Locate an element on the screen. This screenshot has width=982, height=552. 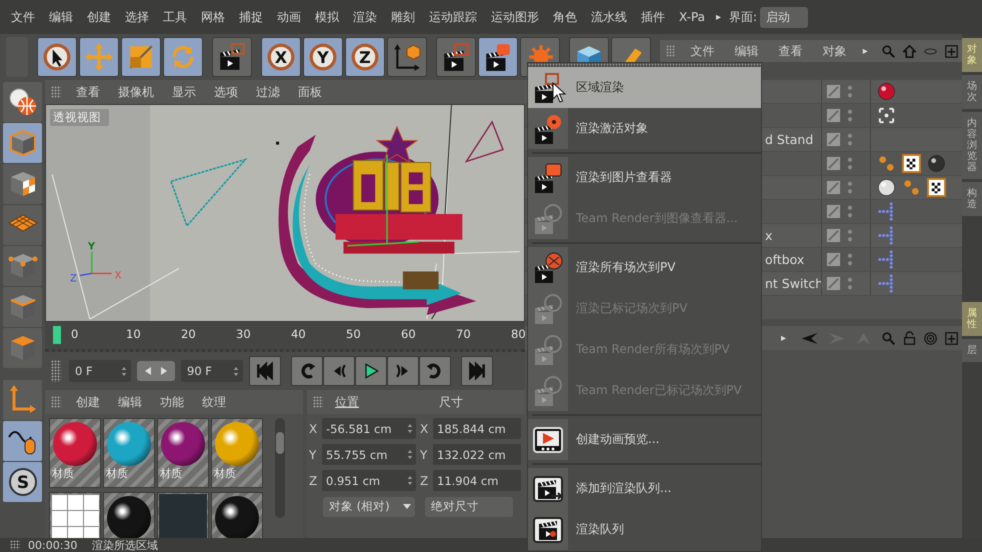
menu-item: 过滤 is located at coordinates (268, 92).